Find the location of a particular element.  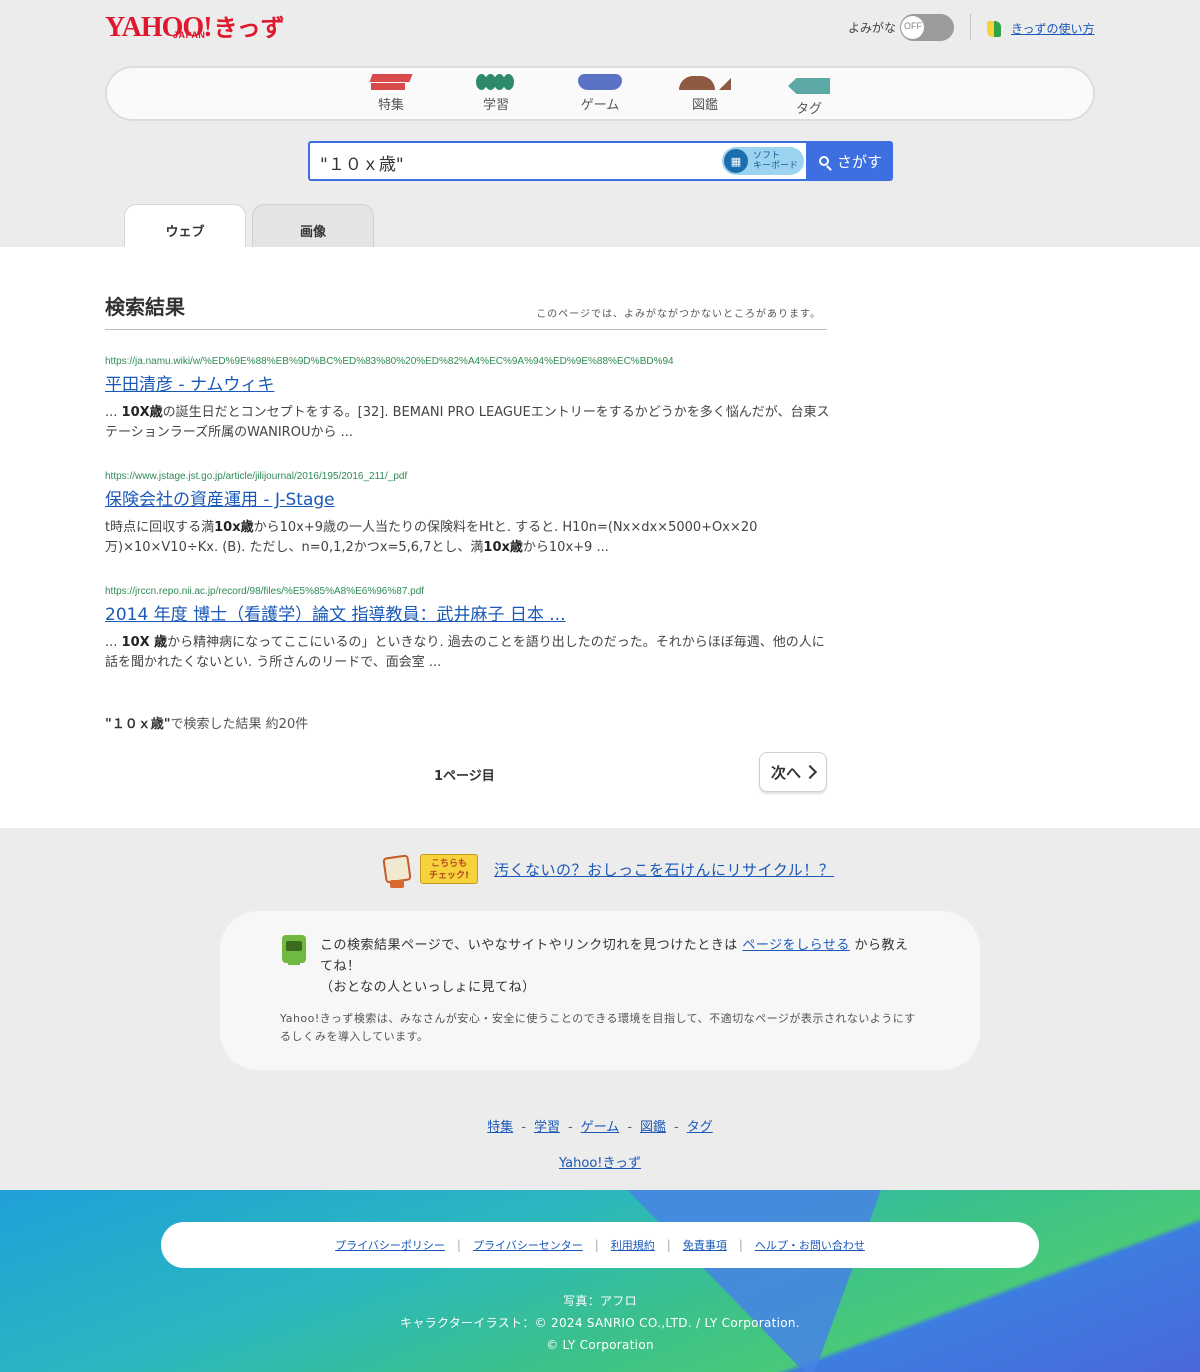

nav-item-game: ゲーム is located at coordinates (600, 93).